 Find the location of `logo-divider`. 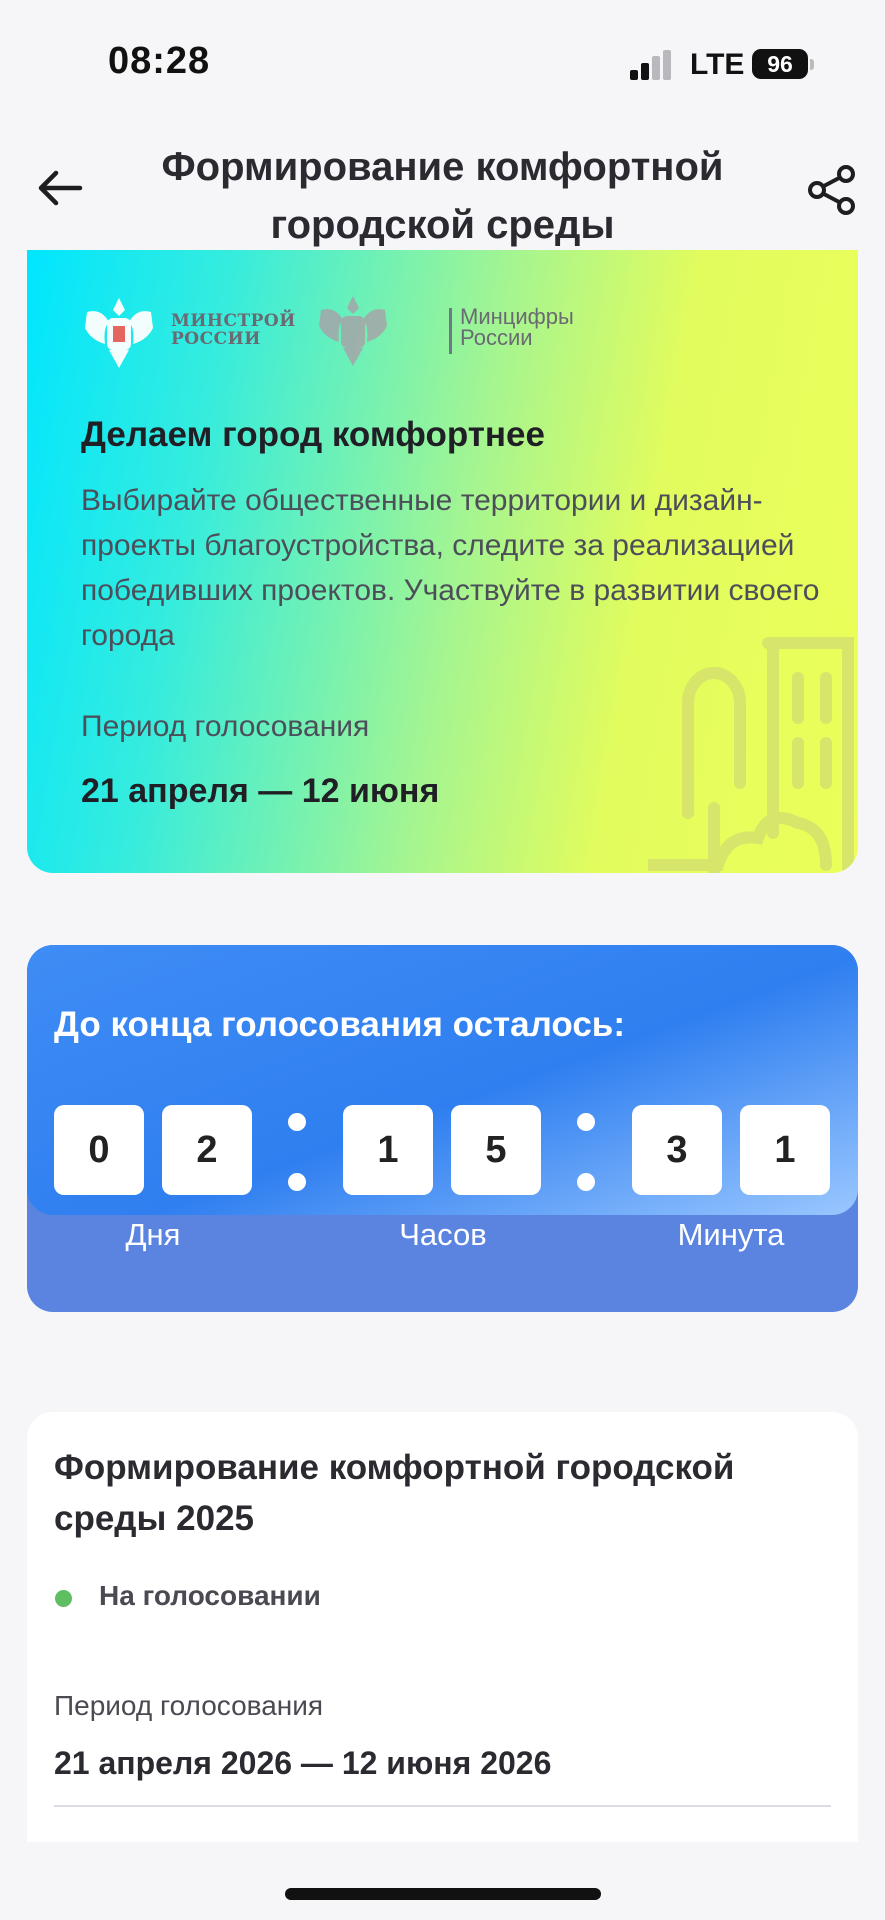

logo-divider is located at coordinates (450, 331).